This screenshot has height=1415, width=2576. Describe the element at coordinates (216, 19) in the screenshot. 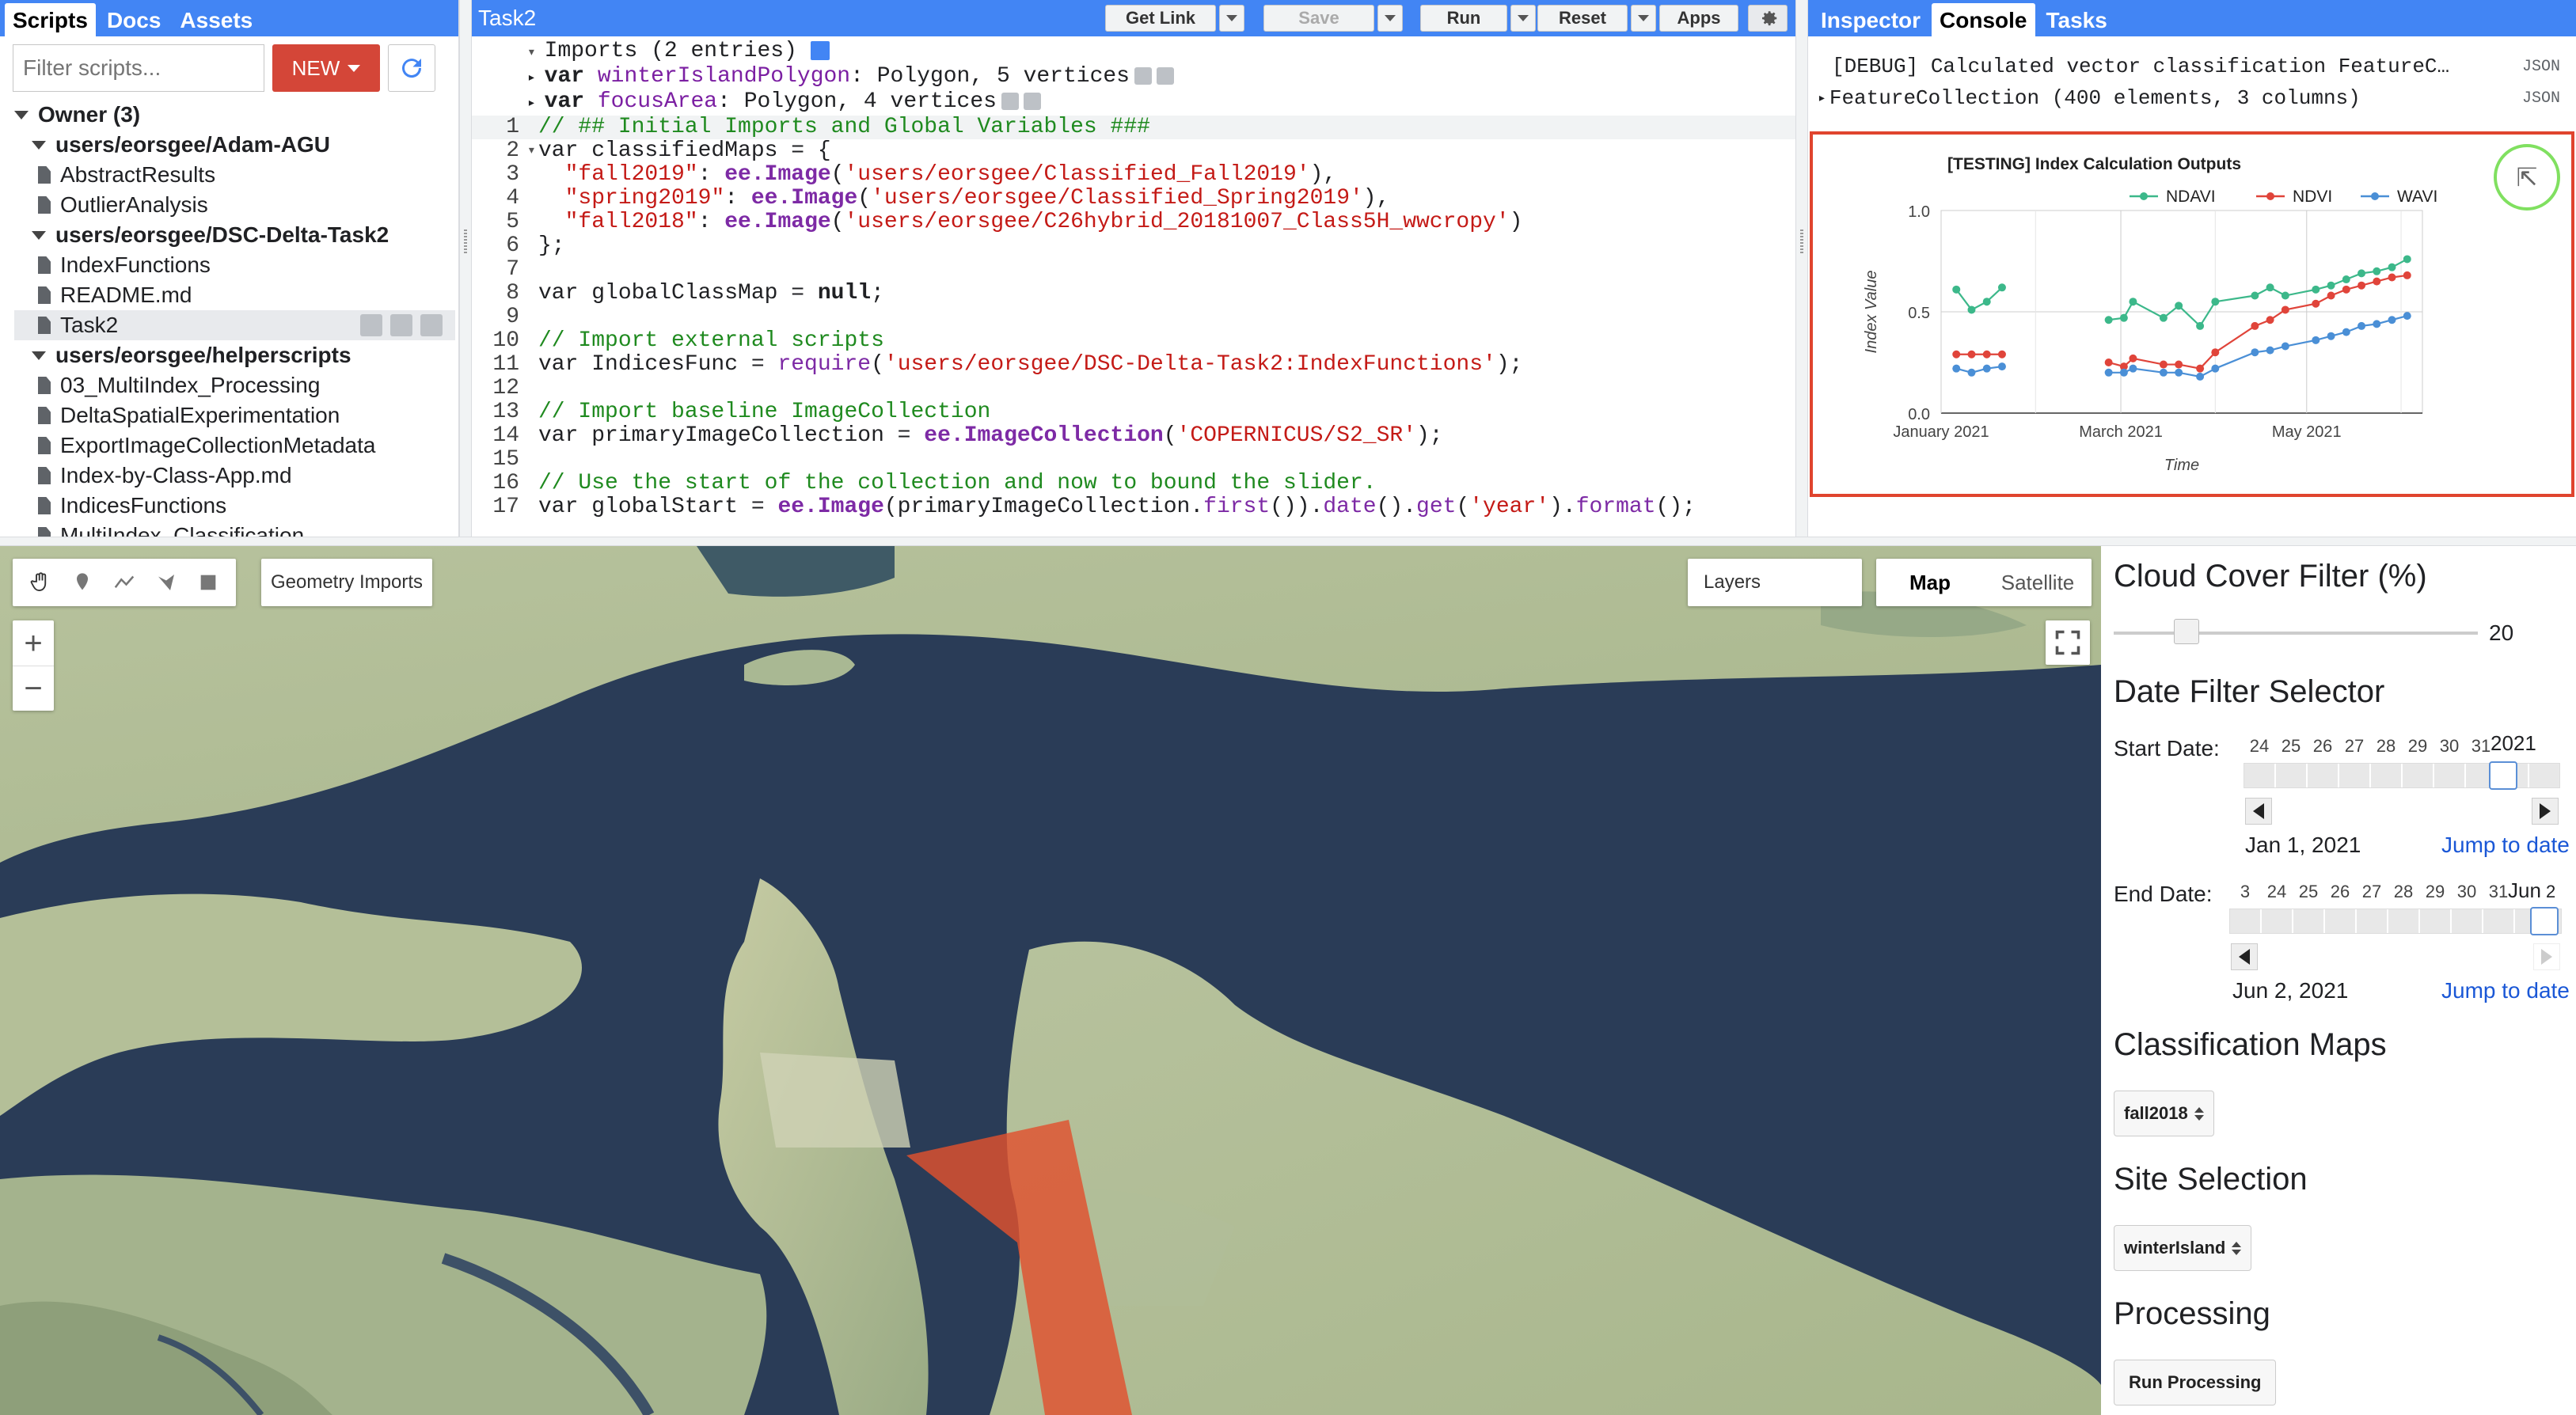

I see `tab-assets: Assets` at that location.